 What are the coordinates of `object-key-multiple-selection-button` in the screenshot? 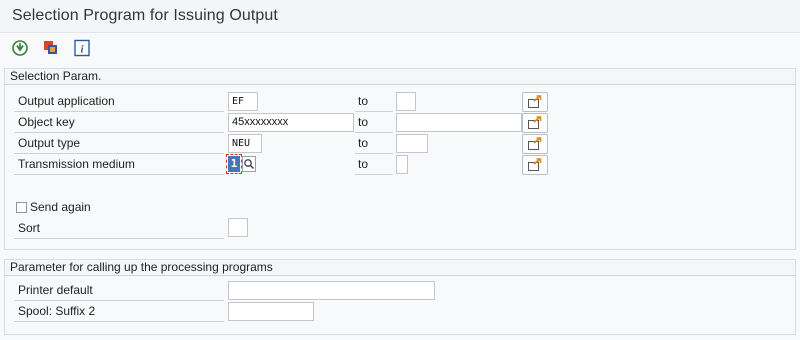 It's located at (535, 123).